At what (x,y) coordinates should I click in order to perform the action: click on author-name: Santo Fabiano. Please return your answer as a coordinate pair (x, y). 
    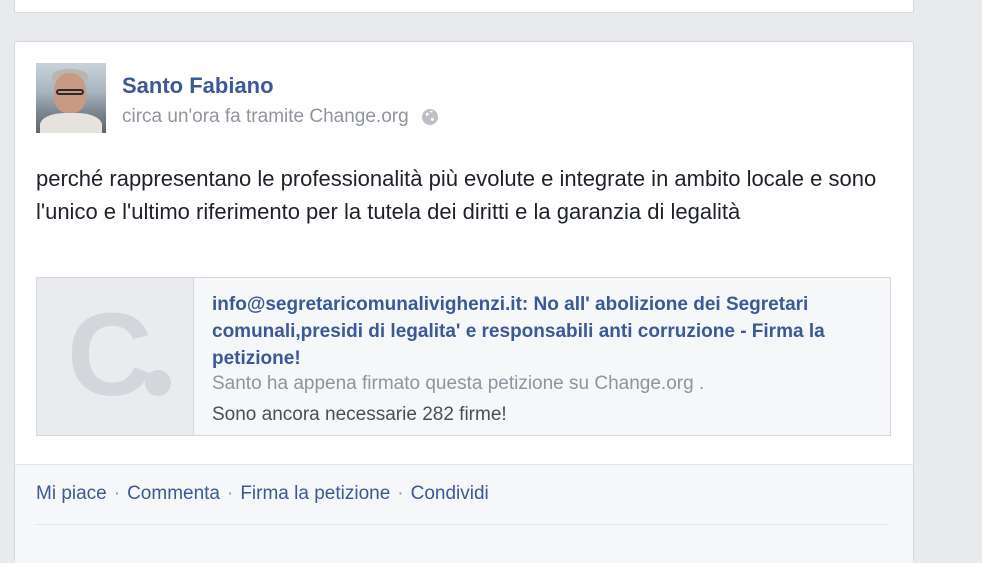
    Looking at the image, I should click on (198, 86).